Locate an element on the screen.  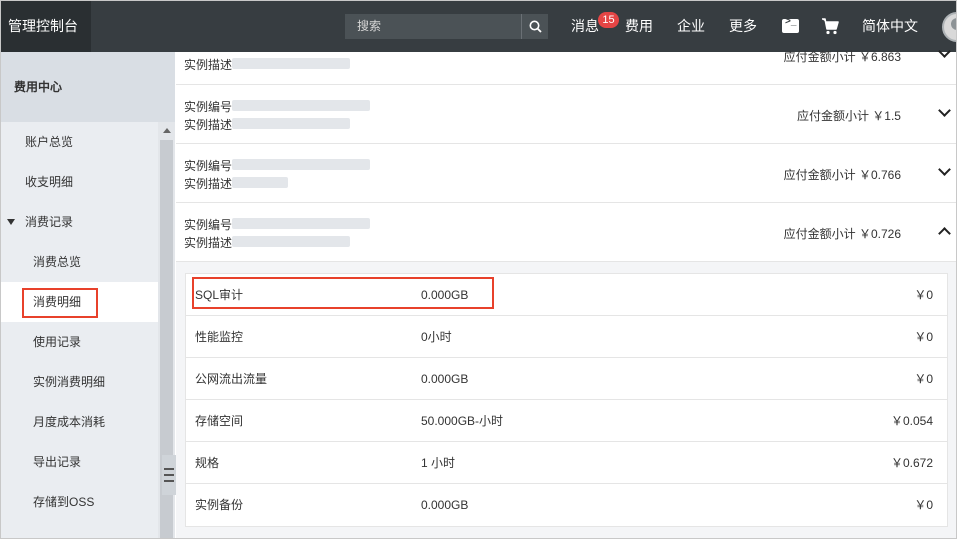
sidebar-item-export-records: 导出记录 is located at coordinates (79, 462).